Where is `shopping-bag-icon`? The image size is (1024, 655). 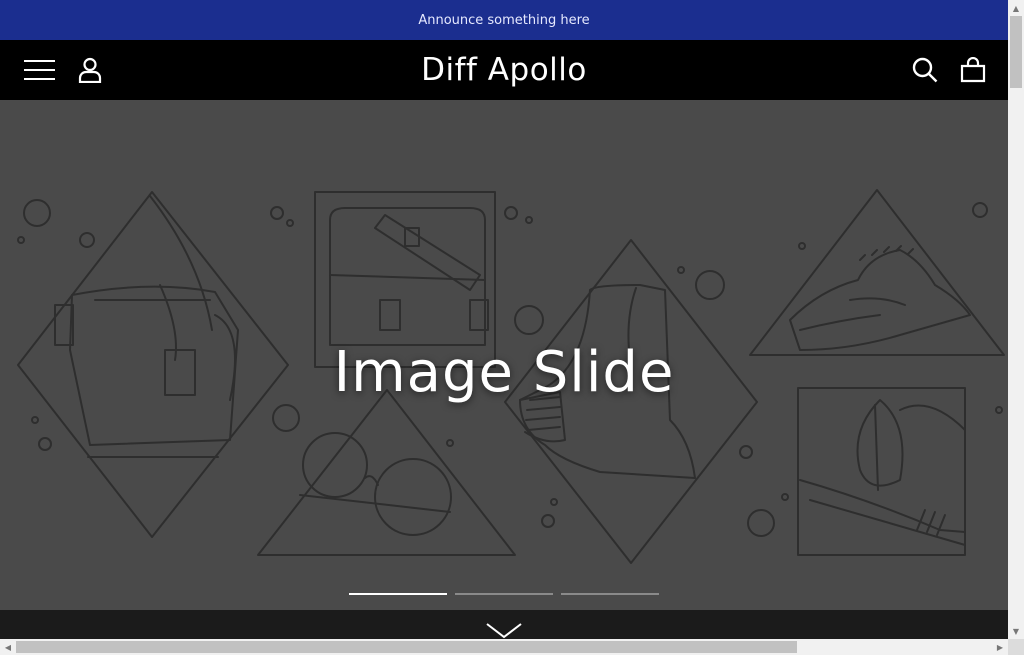
shopping-bag-icon is located at coordinates (973, 70).